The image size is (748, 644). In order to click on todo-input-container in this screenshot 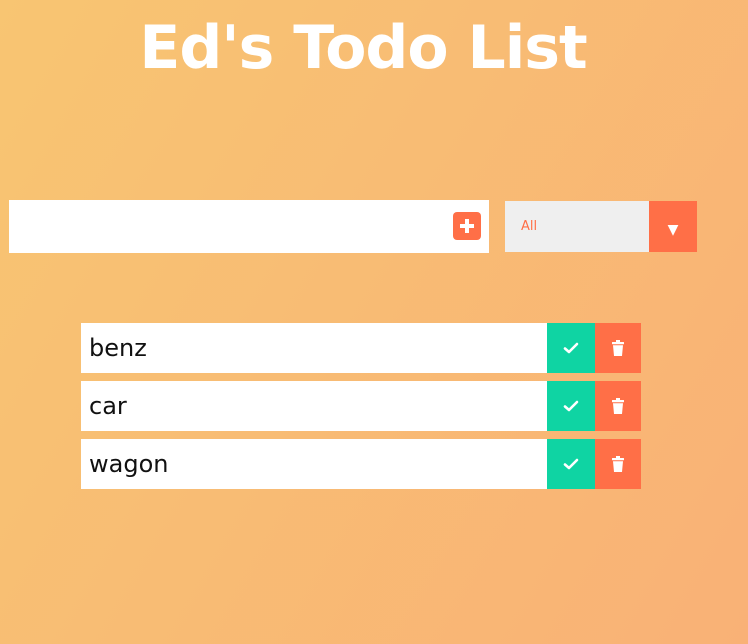, I will do `click(249, 226)`.